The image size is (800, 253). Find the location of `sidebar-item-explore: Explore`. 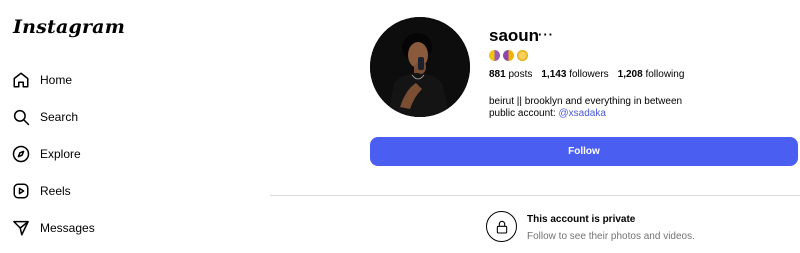

sidebar-item-explore: Explore is located at coordinates (112, 154).